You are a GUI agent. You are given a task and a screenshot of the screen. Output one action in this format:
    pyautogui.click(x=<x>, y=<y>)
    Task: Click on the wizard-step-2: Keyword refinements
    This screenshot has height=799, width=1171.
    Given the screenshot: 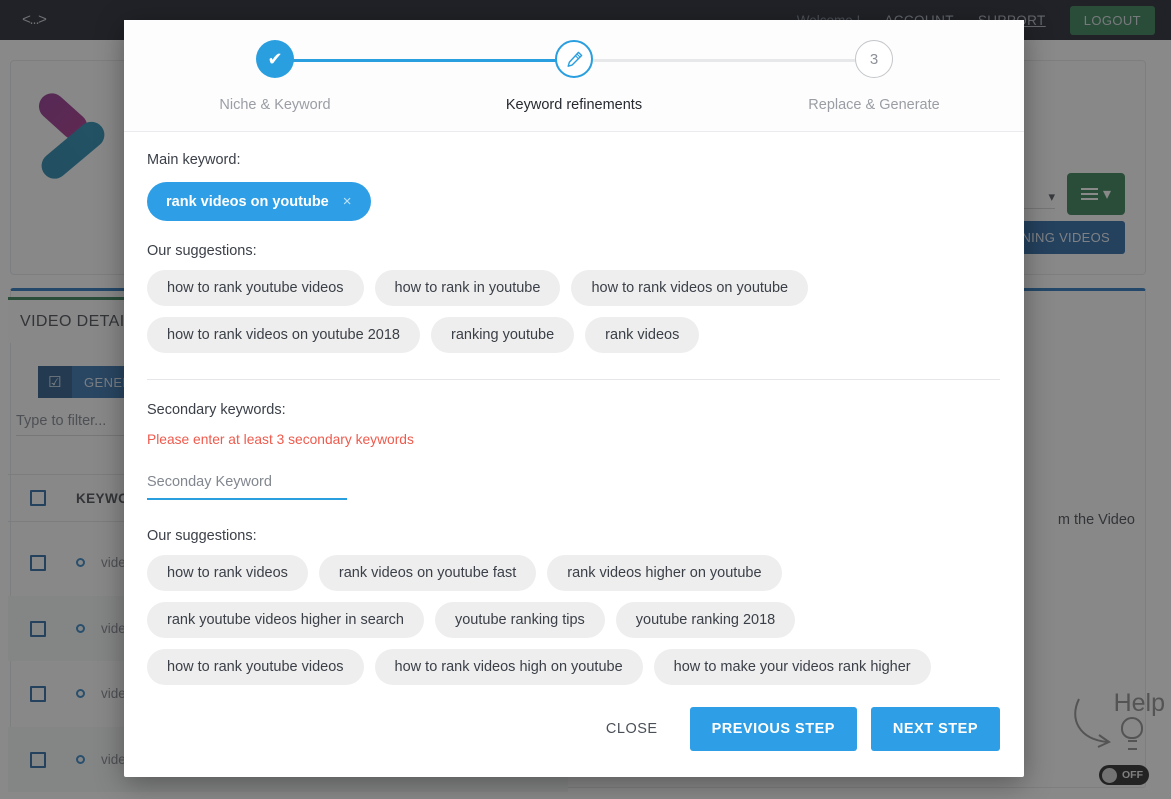 What is the action you would take?
    pyautogui.click(x=574, y=76)
    